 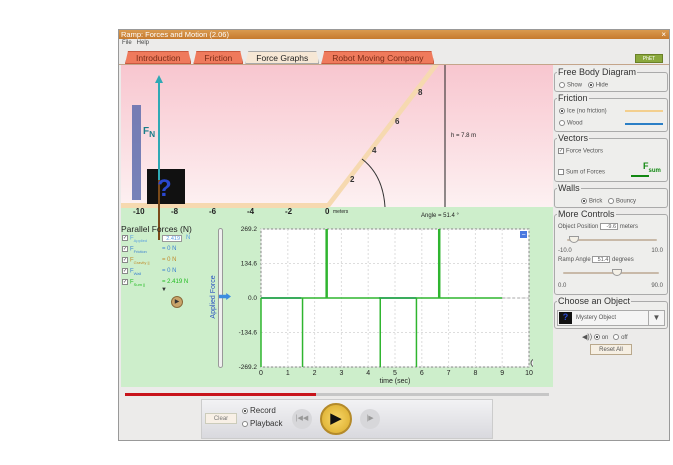 What do you see at coordinates (394, 34) in the screenshot?
I see `title-bar: Ramp: Forces and Motion (2.06) ×` at bounding box center [394, 34].